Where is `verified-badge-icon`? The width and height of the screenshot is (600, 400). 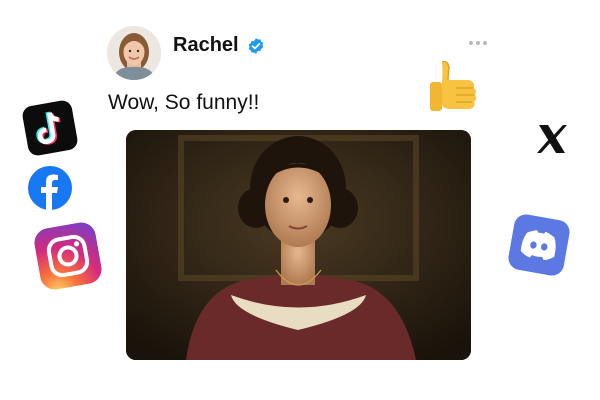 verified-badge-icon is located at coordinates (256, 46).